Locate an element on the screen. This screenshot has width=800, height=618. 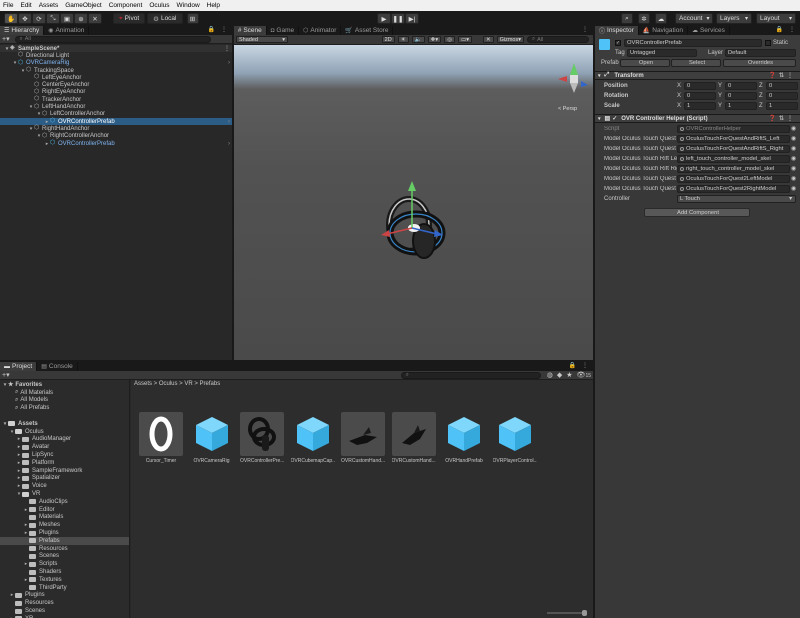
model-field-4-field: OculusTouchForQuest2LeftModel is located at coordinates (733, 179).